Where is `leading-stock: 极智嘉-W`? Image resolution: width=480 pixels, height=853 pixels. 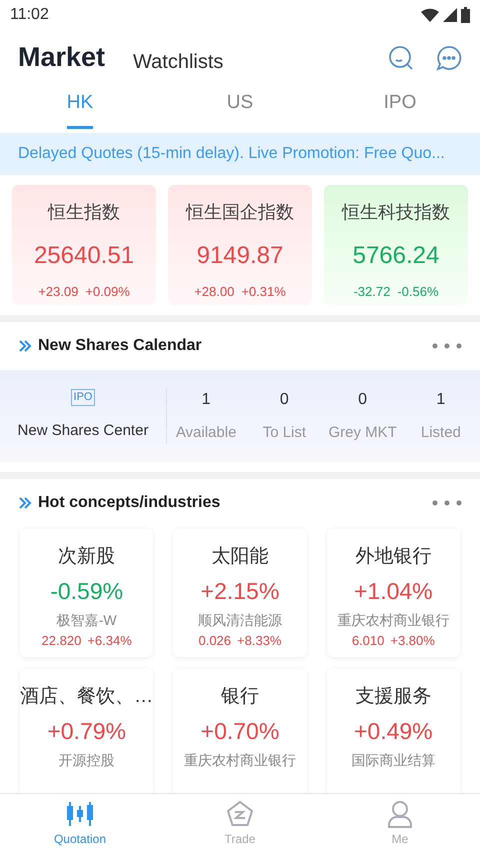 leading-stock: 极智嘉-W is located at coordinates (86, 620).